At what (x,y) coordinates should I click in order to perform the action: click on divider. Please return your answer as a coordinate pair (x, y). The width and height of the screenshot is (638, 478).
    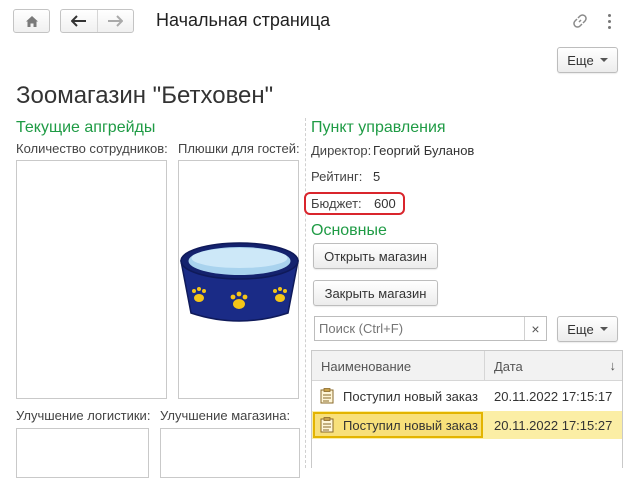
    Looking at the image, I should click on (305, 293).